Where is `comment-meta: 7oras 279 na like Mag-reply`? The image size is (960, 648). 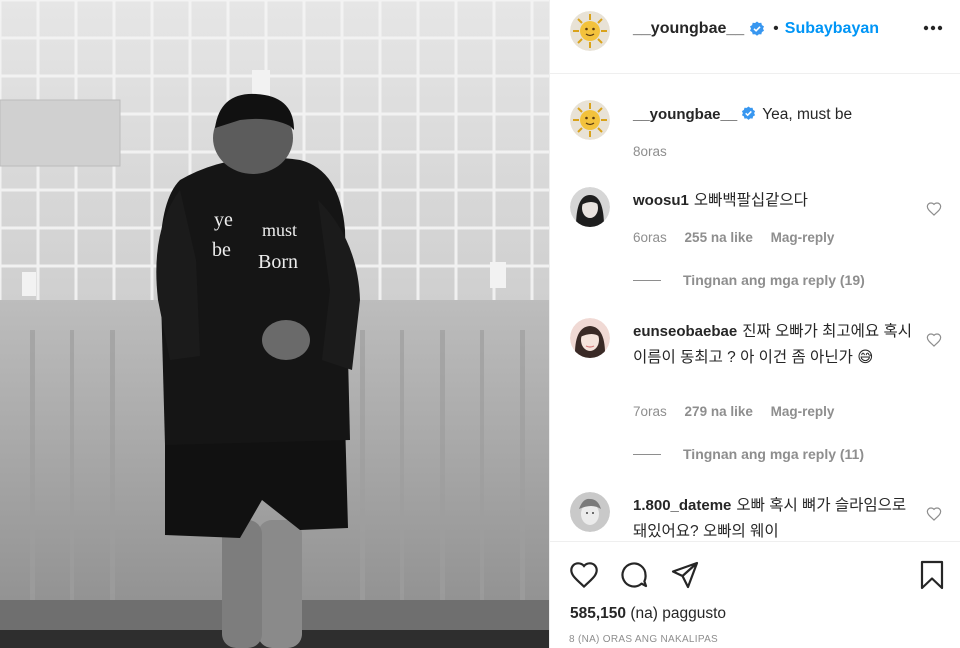
comment-meta: 7oras 279 na like Mag-reply is located at coordinates (740, 411).